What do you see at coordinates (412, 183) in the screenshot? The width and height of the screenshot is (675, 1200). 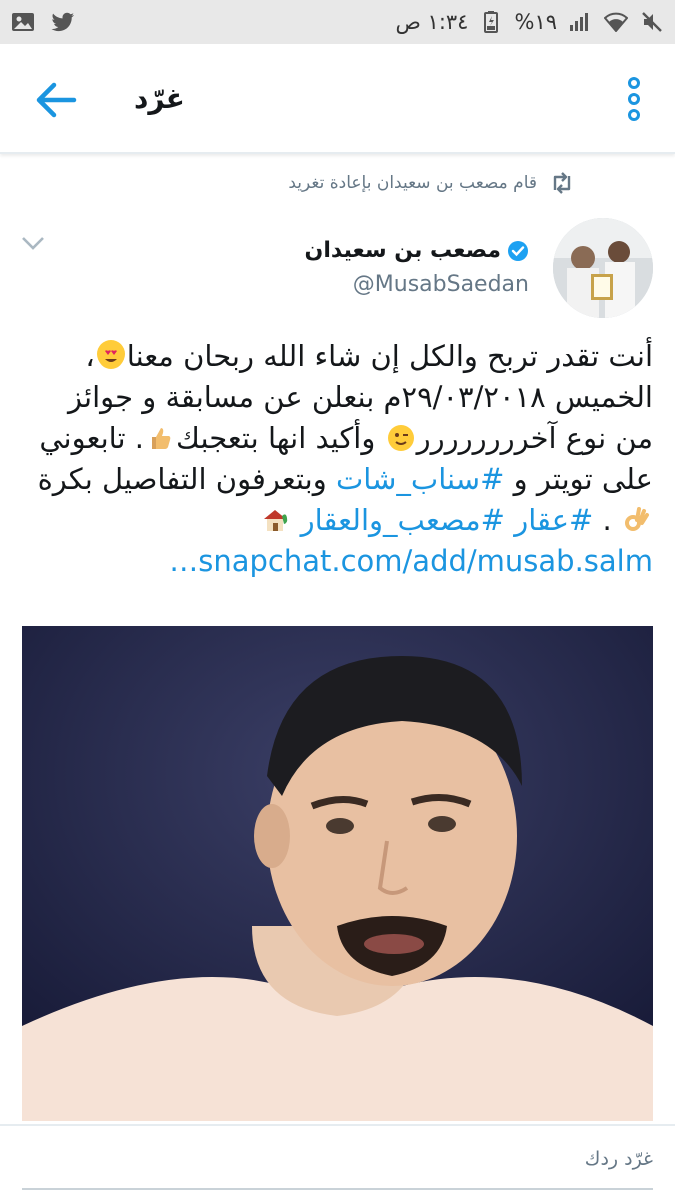 I see `retweet-context-label: قام مصعب بن سعيدان بإعادة تغريد` at bounding box center [412, 183].